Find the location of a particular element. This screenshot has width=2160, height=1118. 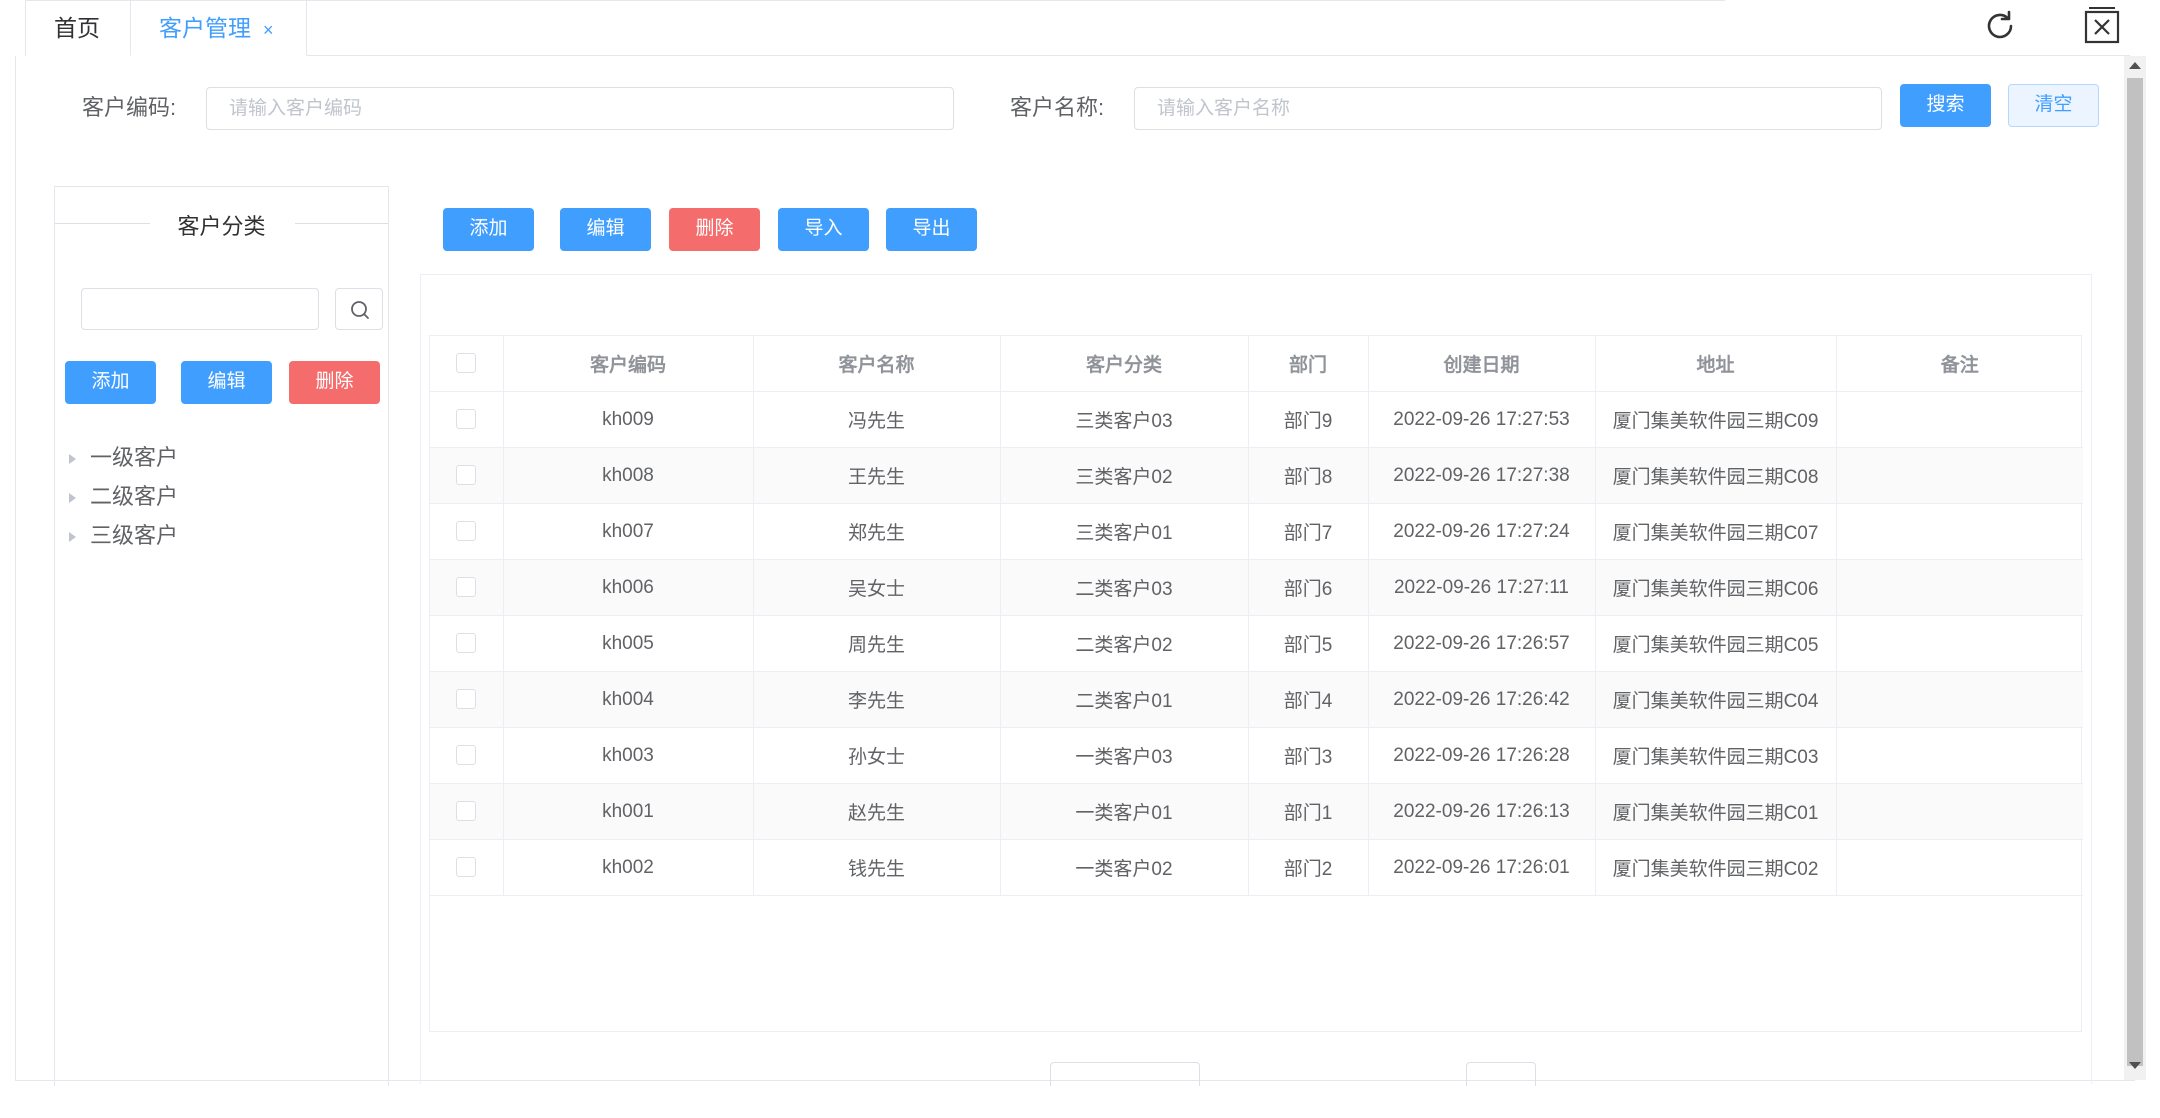

table-cell: 孙女士 is located at coordinates (877, 755).